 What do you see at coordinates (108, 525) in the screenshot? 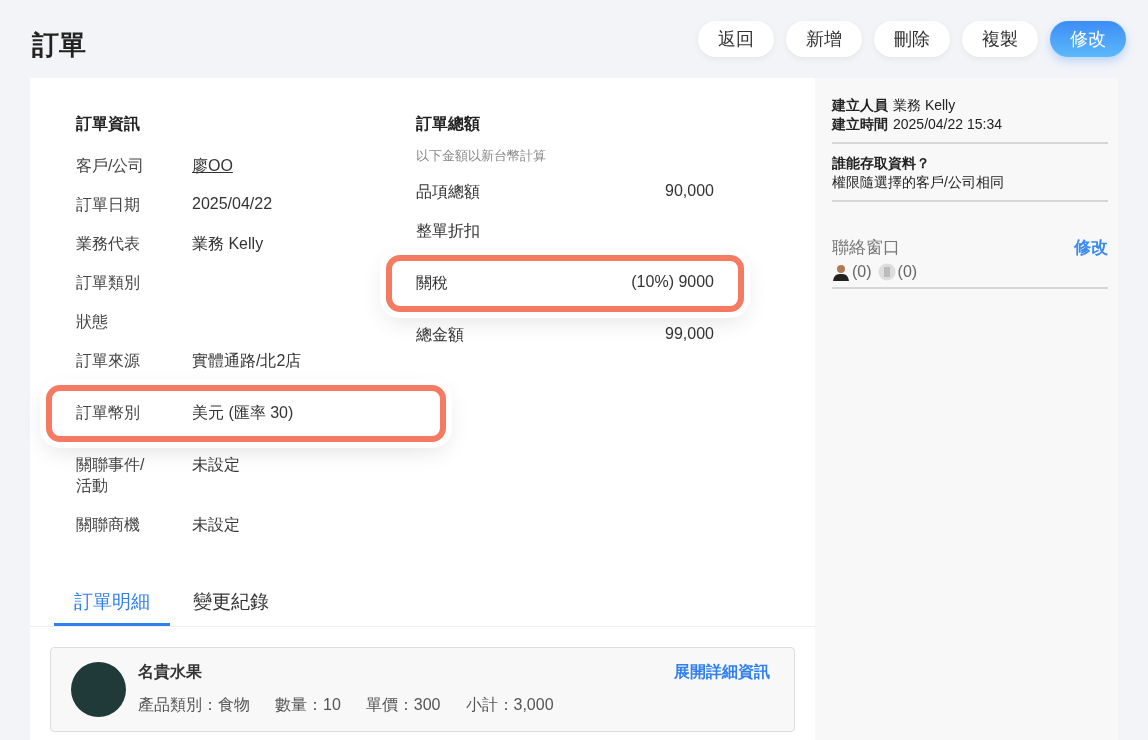
I see `field-label: 關聯商機` at bounding box center [108, 525].